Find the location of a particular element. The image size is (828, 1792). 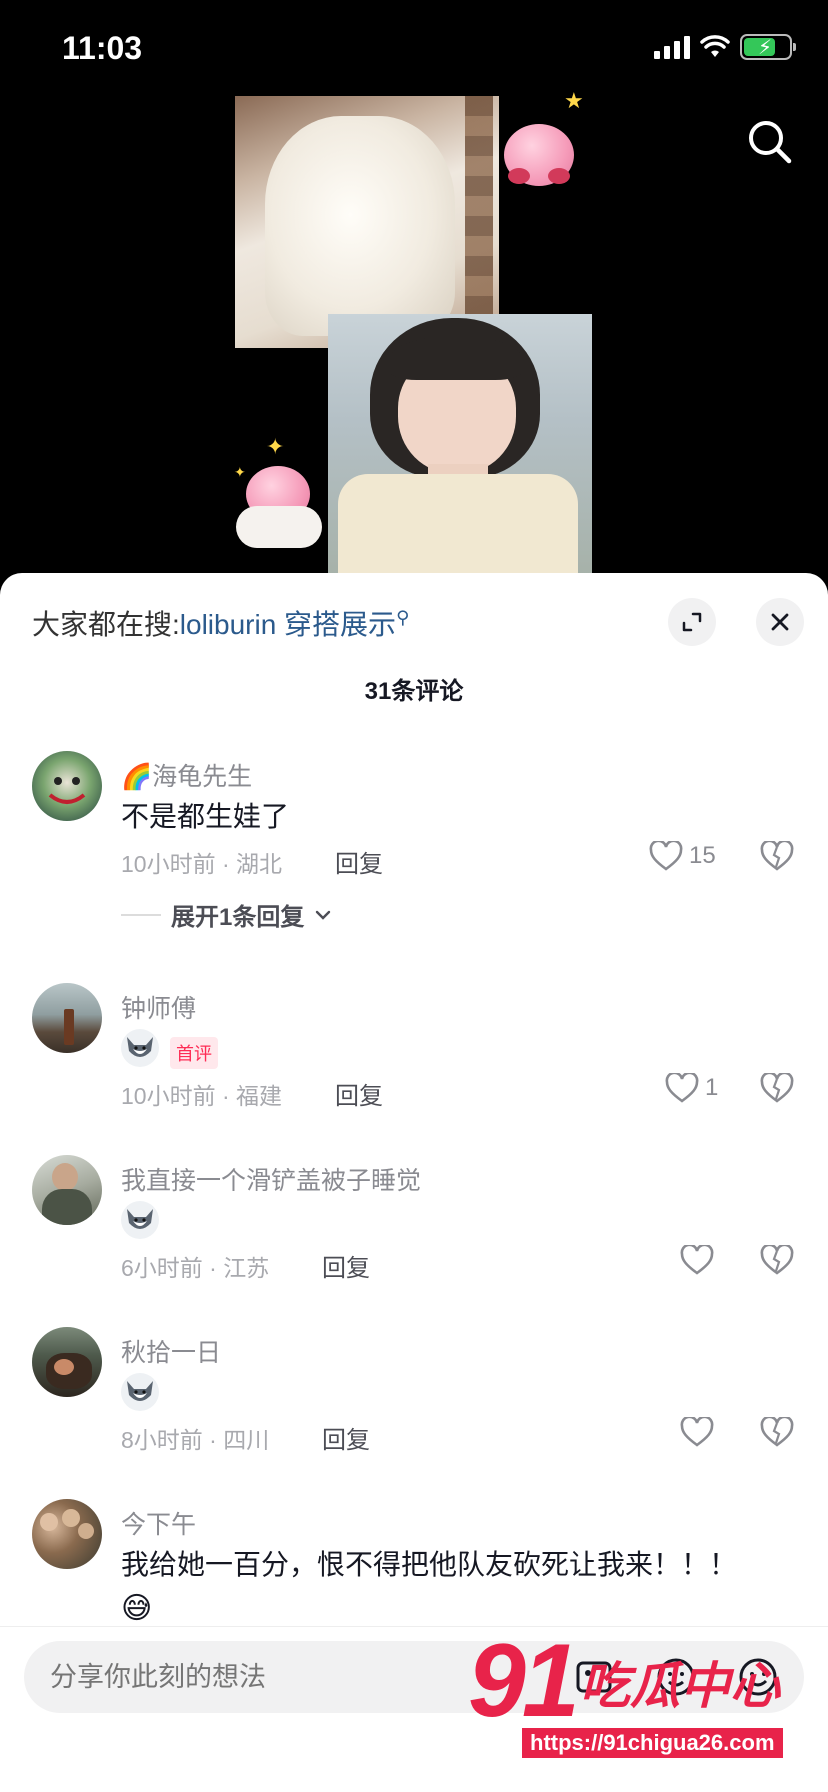

status-time: 11:03 is located at coordinates (102, 48).